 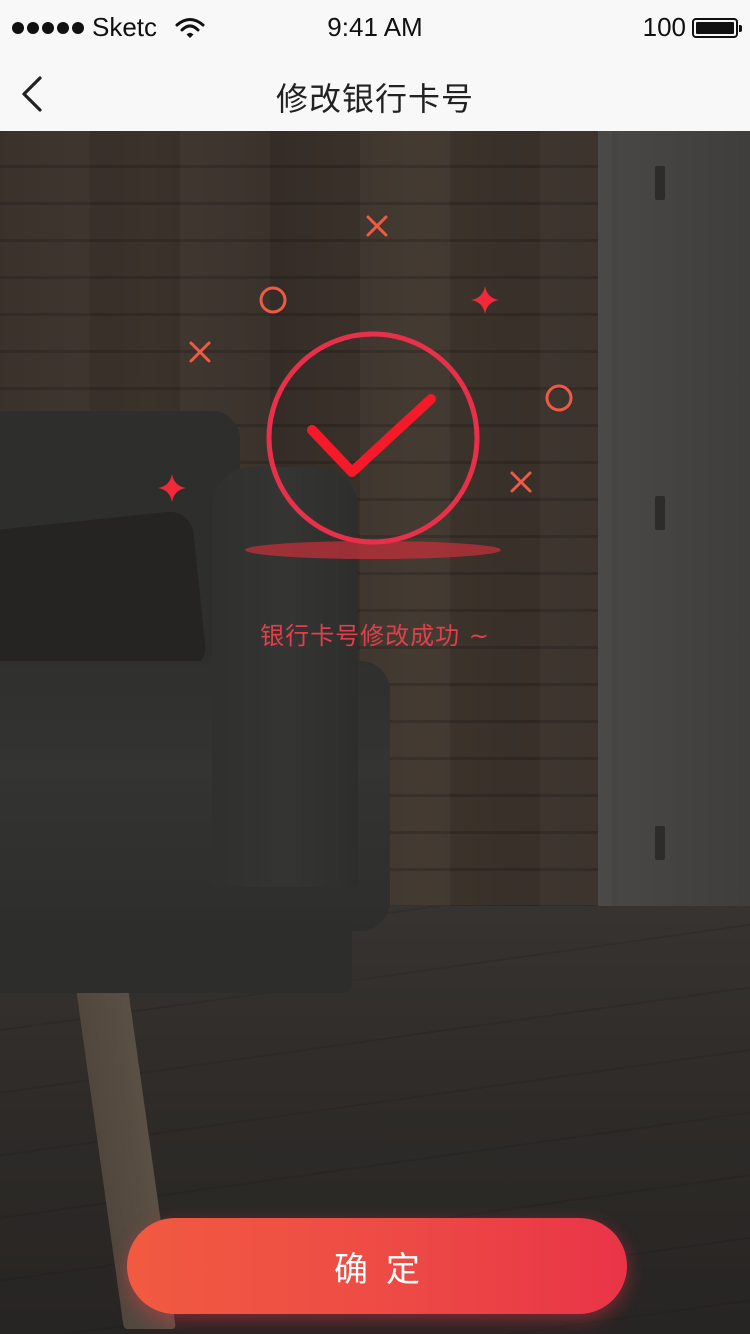 What do you see at coordinates (377, 1266) in the screenshot?
I see `confirm-button: 确定` at bounding box center [377, 1266].